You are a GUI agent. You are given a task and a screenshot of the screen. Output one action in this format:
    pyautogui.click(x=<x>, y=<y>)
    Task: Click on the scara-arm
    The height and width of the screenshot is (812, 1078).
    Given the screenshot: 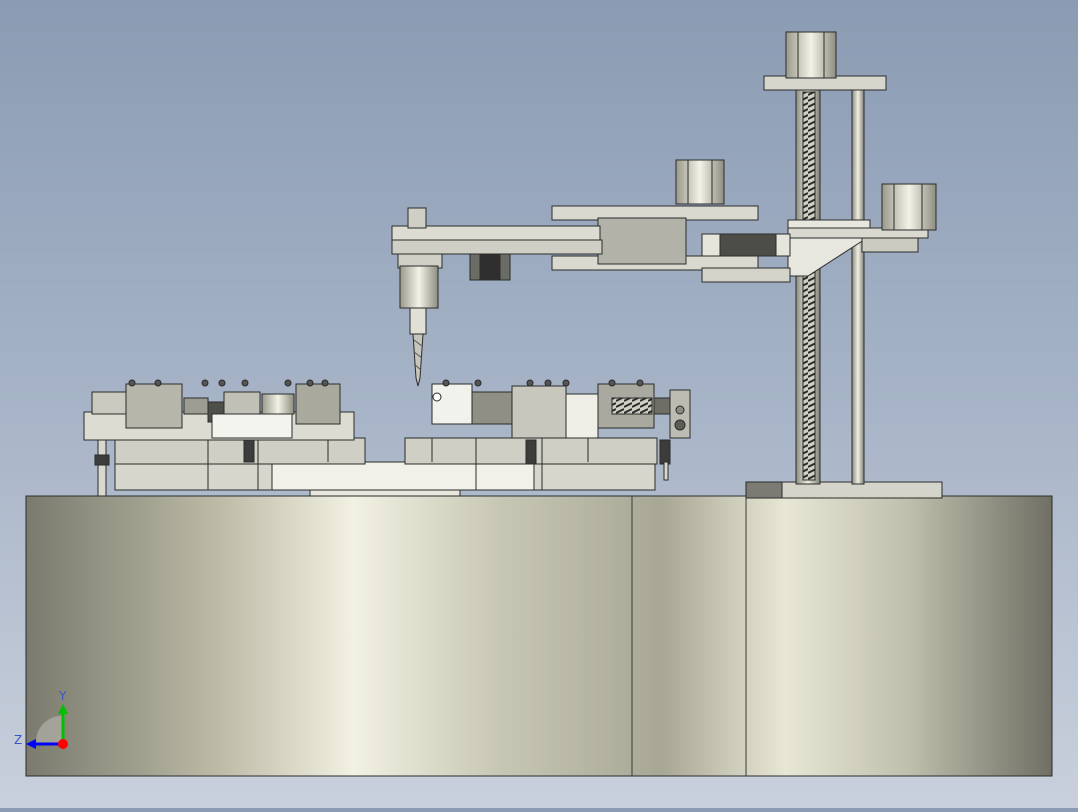 What is the action you would take?
    pyautogui.click(x=591, y=244)
    